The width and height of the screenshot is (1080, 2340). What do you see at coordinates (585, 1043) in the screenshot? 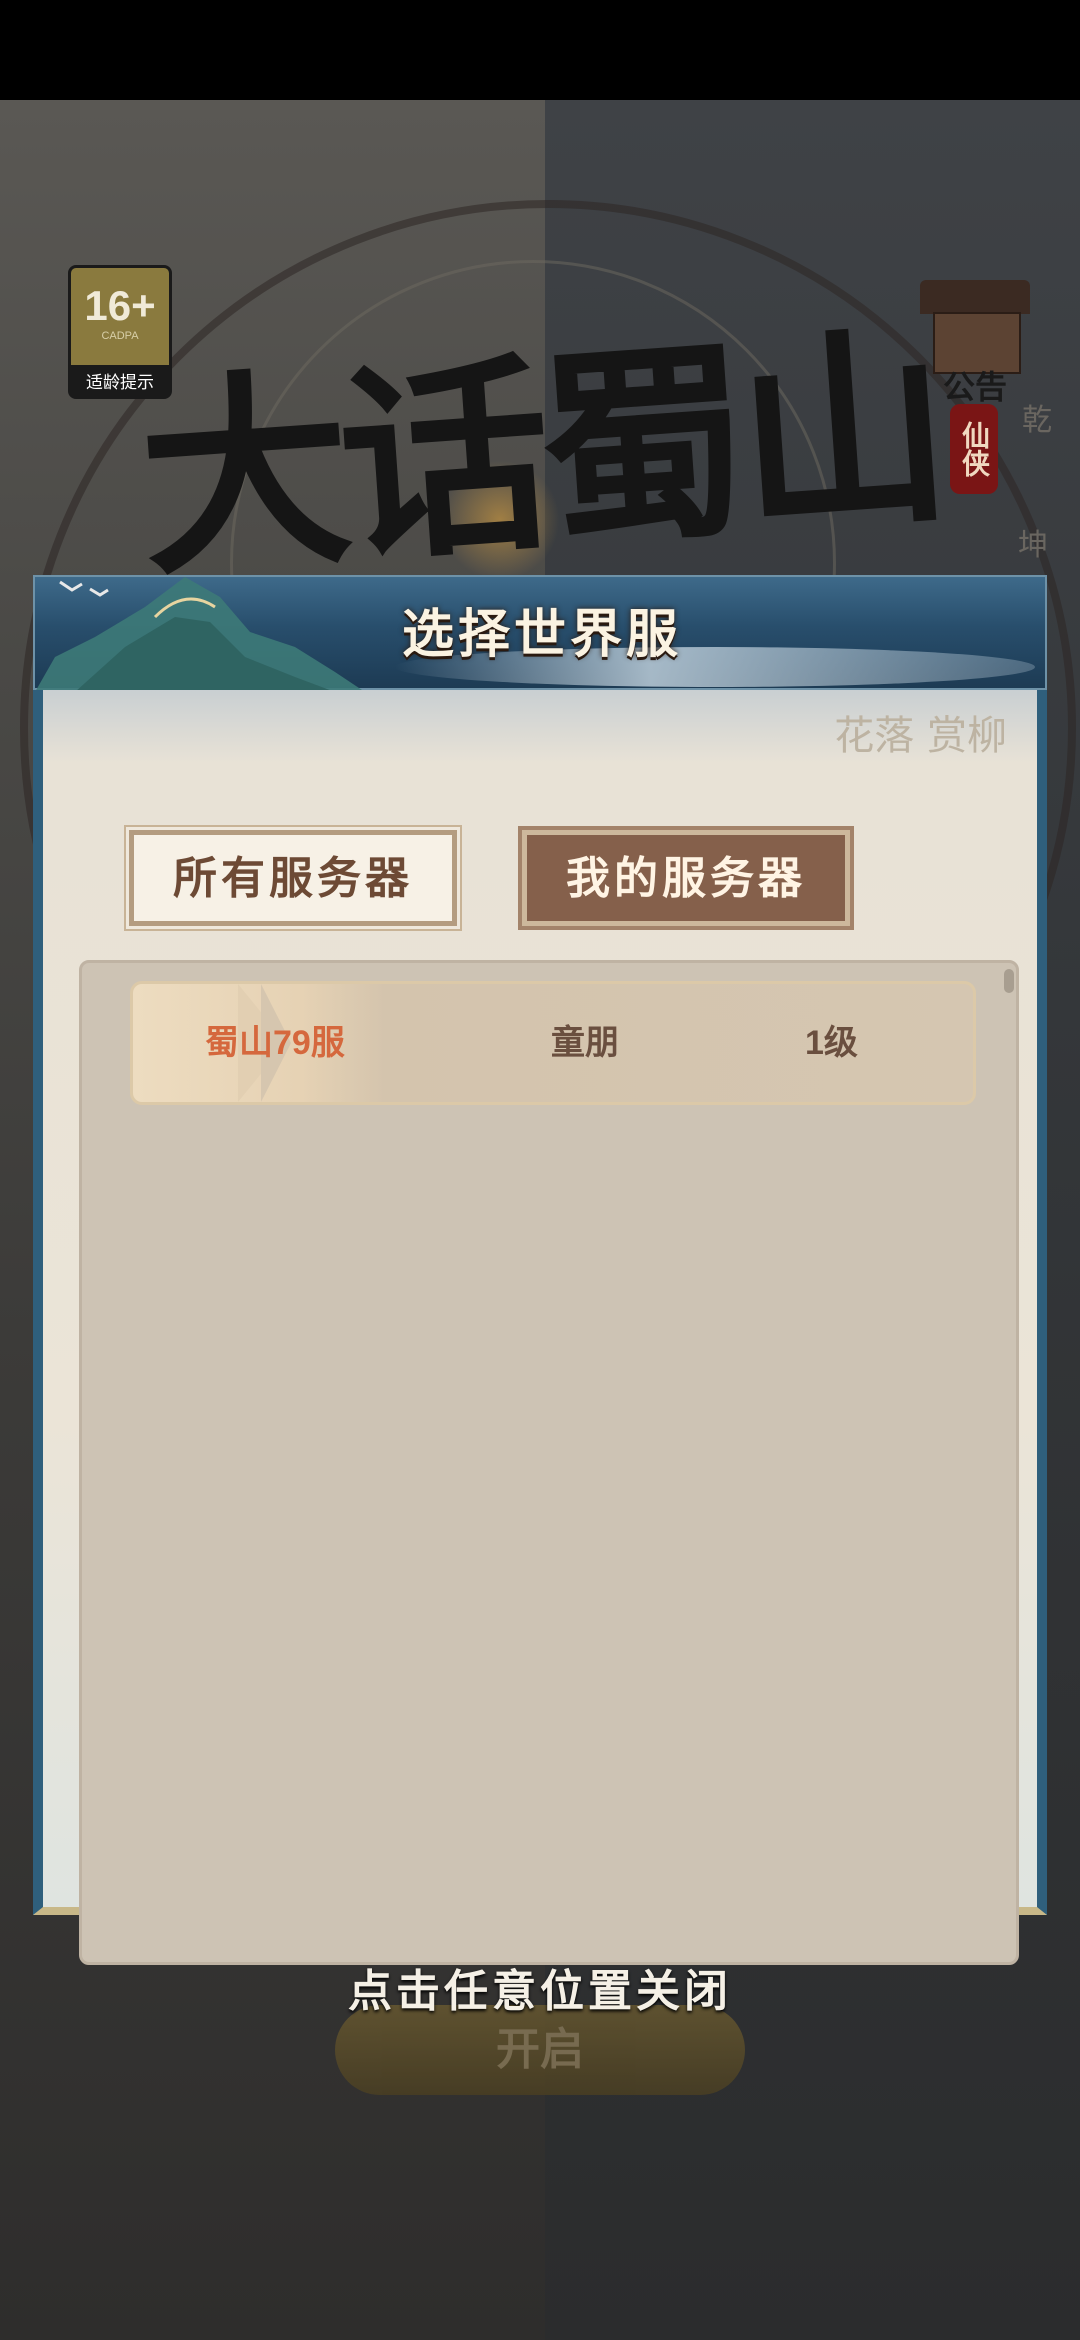
I see `server-role-name: 童朋` at bounding box center [585, 1043].